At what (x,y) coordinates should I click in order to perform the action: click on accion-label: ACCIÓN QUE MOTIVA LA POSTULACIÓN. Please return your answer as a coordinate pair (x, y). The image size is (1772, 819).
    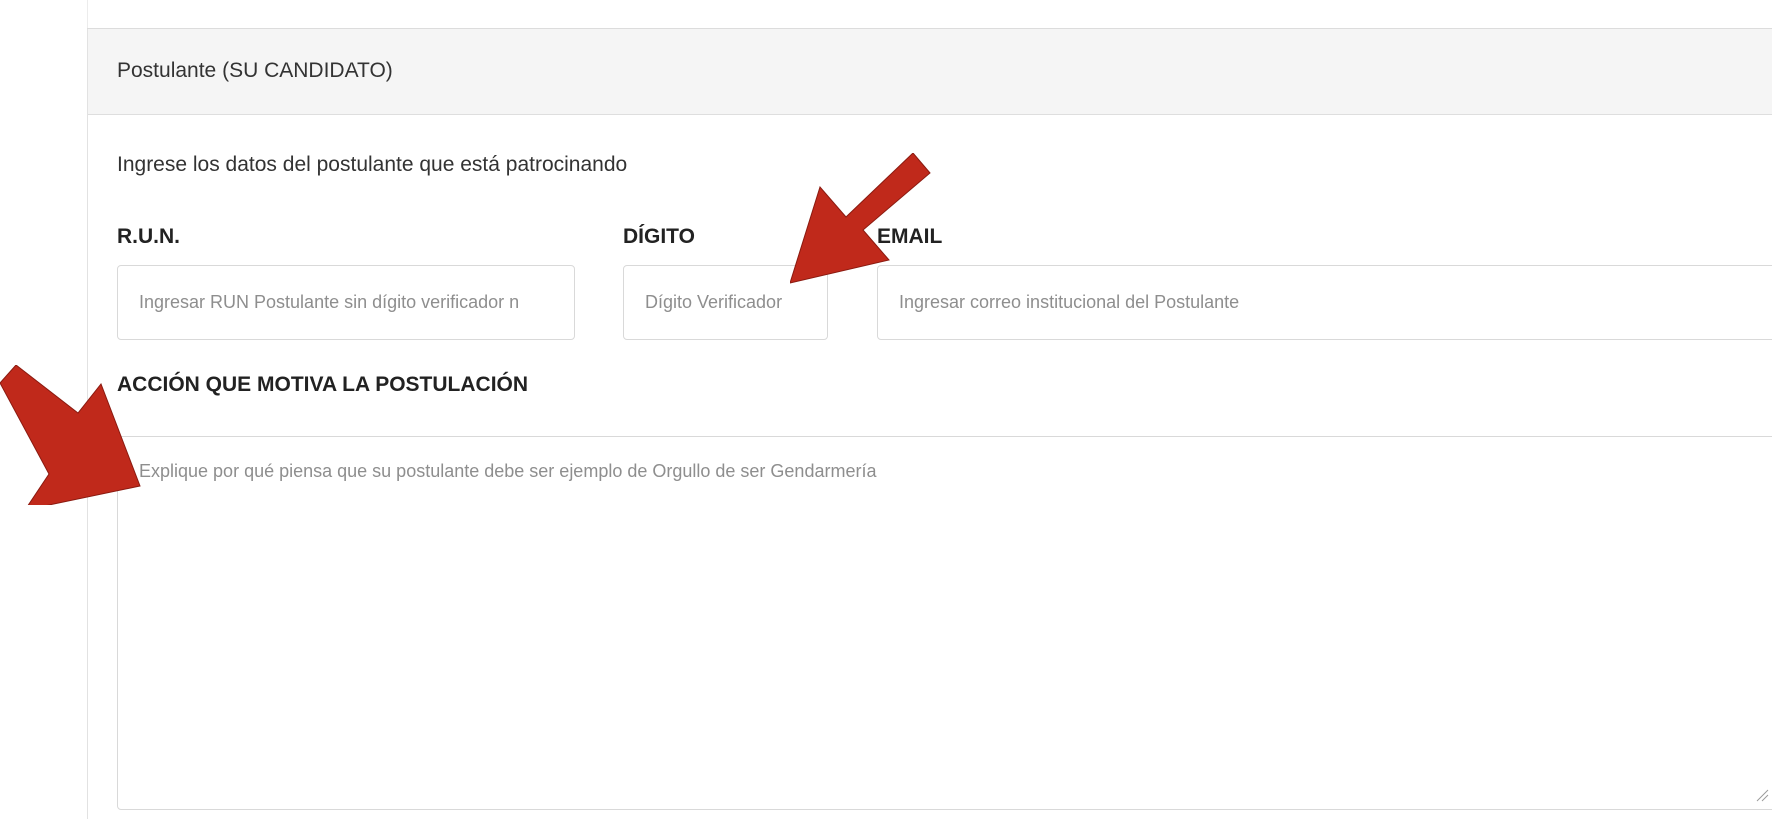
    Looking at the image, I should click on (323, 384).